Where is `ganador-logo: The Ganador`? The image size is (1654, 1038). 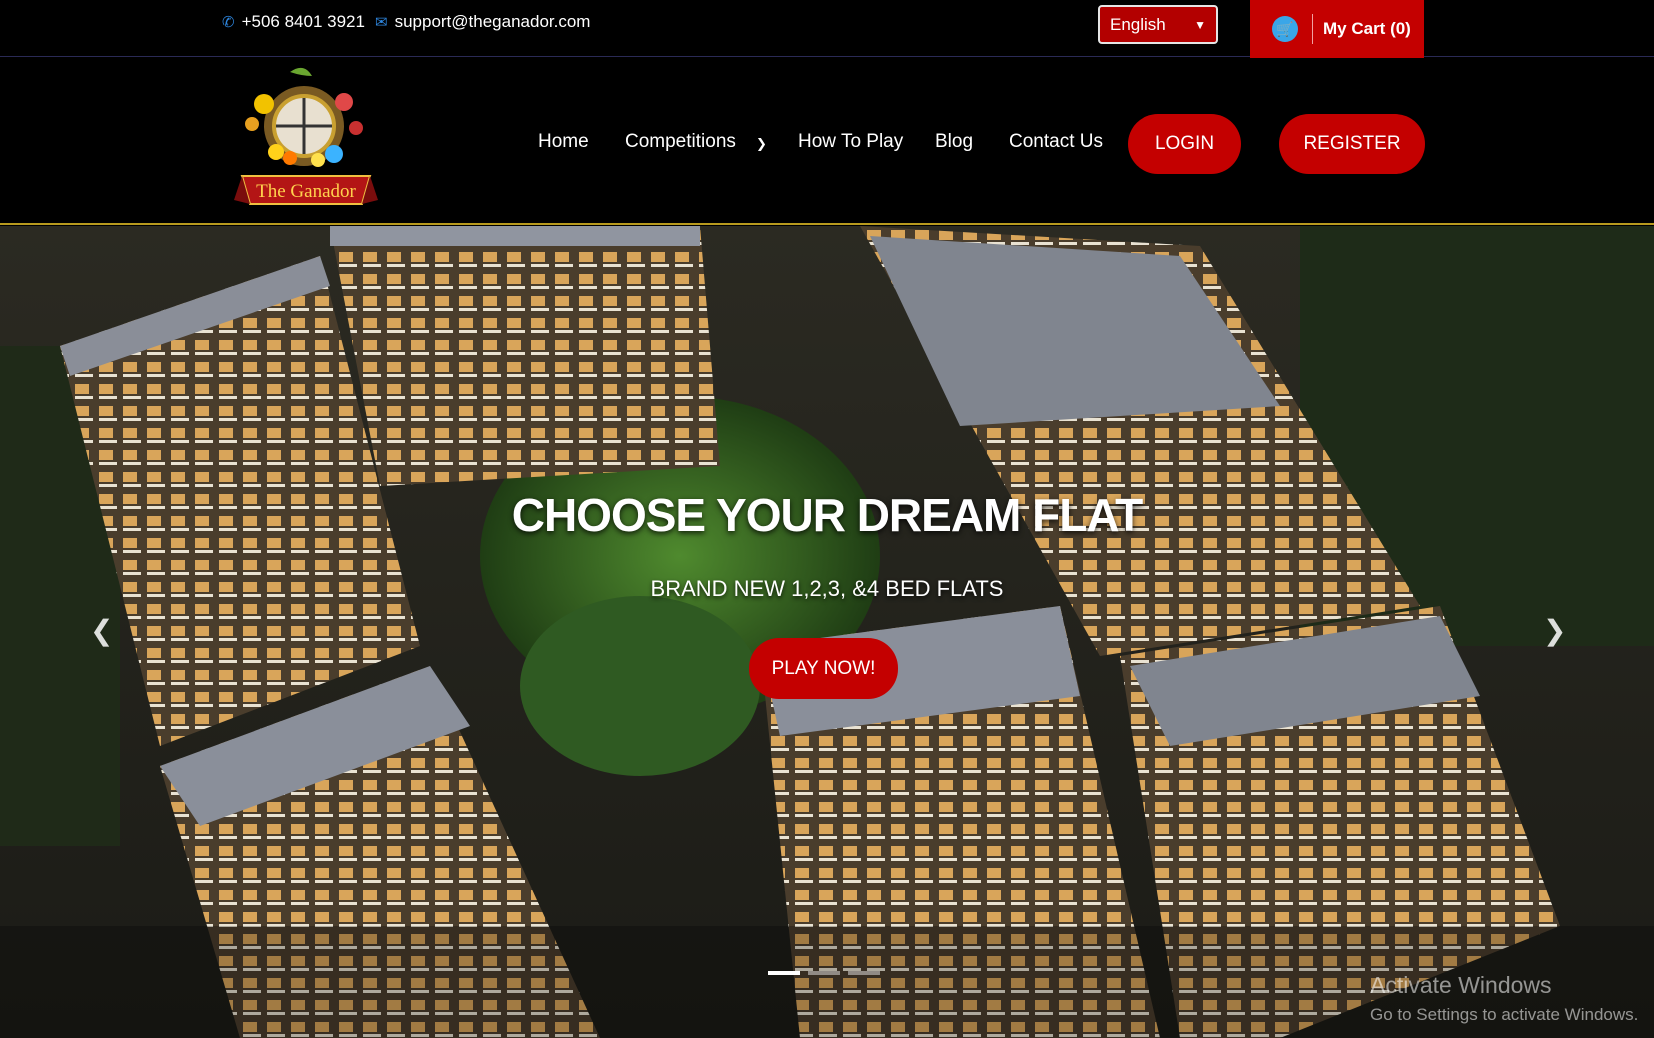
ganador-logo: The Ganador is located at coordinates (306, 140).